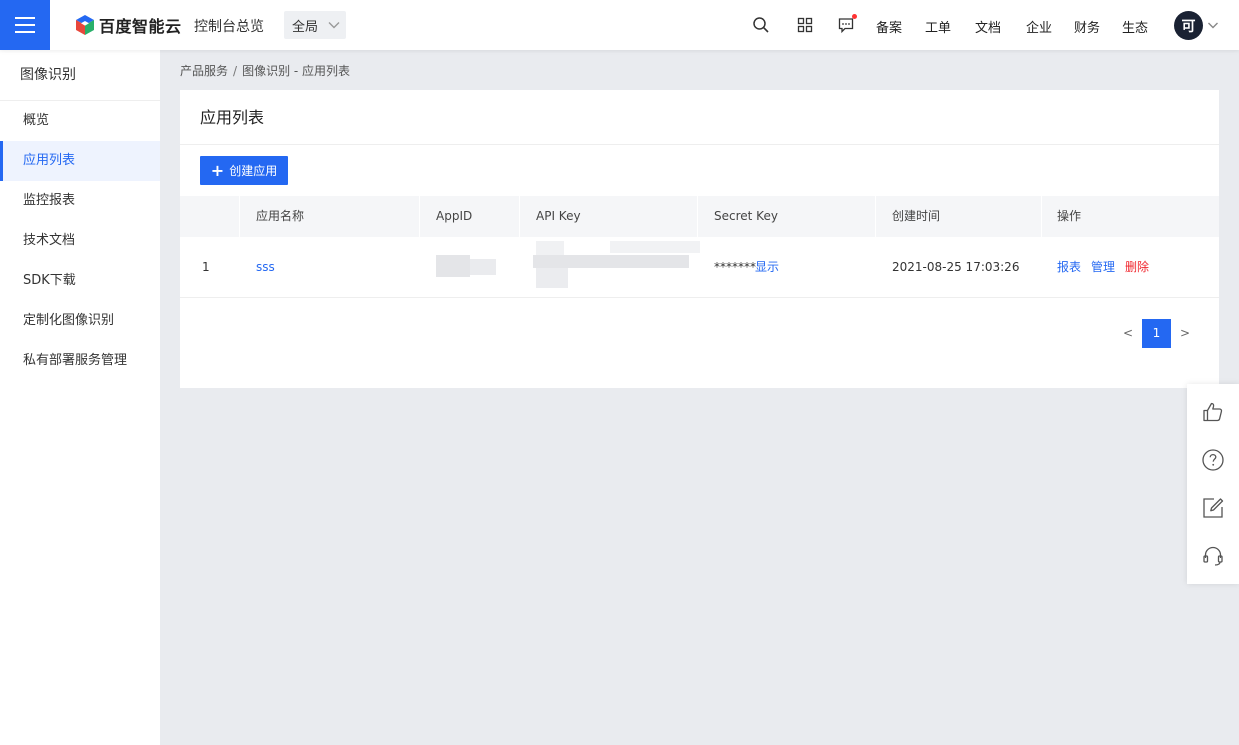 This screenshot has height=745, width=1239. What do you see at coordinates (1069, 267) in the screenshot?
I see `report-action-link: 报表` at bounding box center [1069, 267].